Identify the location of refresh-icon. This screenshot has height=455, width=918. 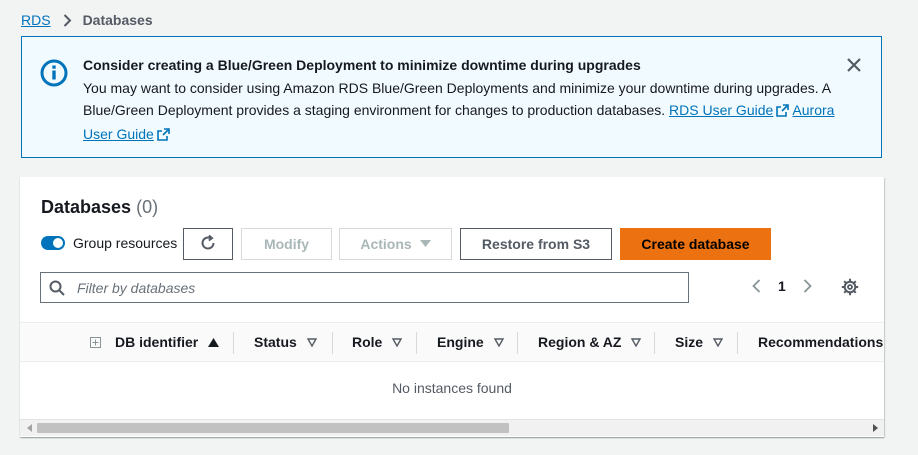
(208, 244).